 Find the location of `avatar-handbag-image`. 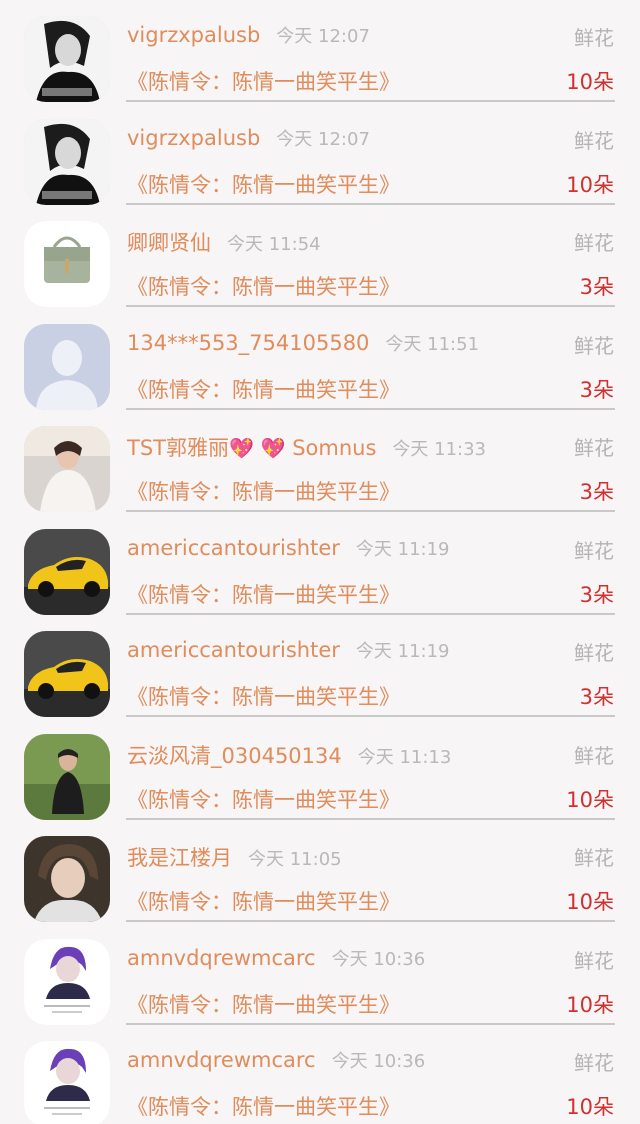

avatar-handbag-image is located at coordinates (67, 264).